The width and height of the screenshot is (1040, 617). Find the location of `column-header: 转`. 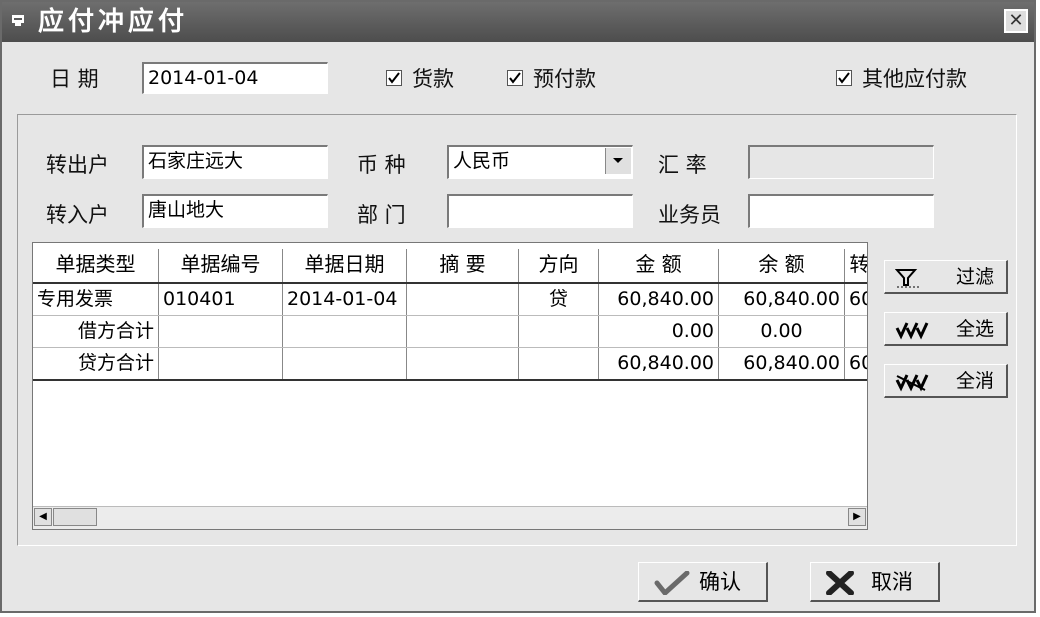

column-header: 转 is located at coordinates (856, 265).